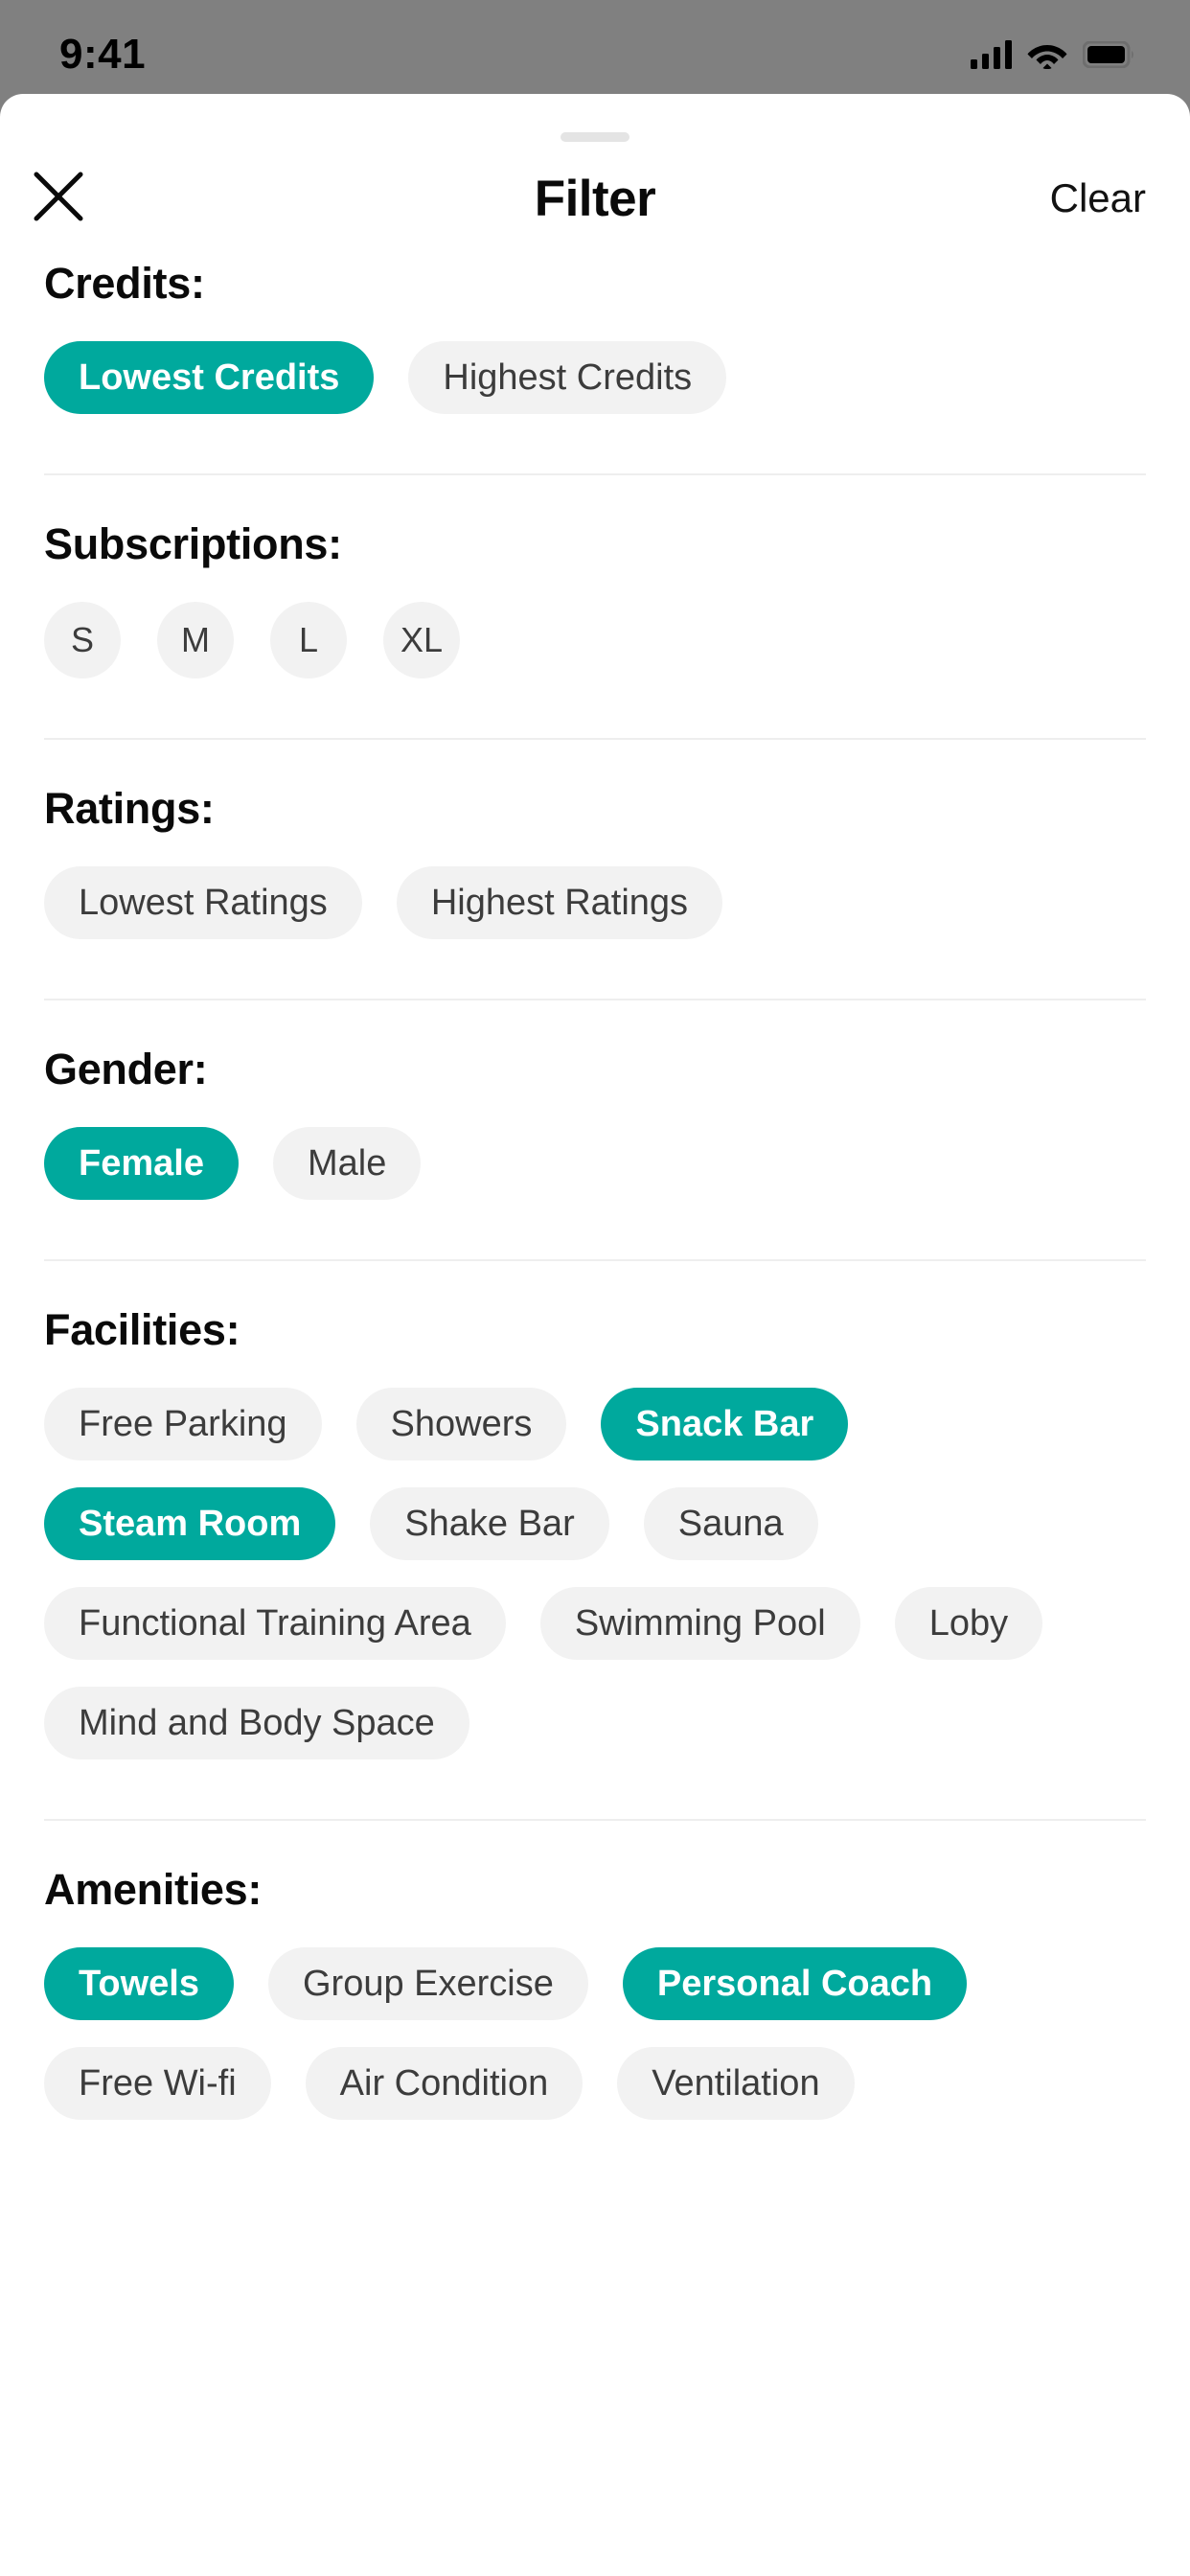  What do you see at coordinates (725, 1424) in the screenshot?
I see `filter-chip-snack-bar: Snack Bar` at bounding box center [725, 1424].